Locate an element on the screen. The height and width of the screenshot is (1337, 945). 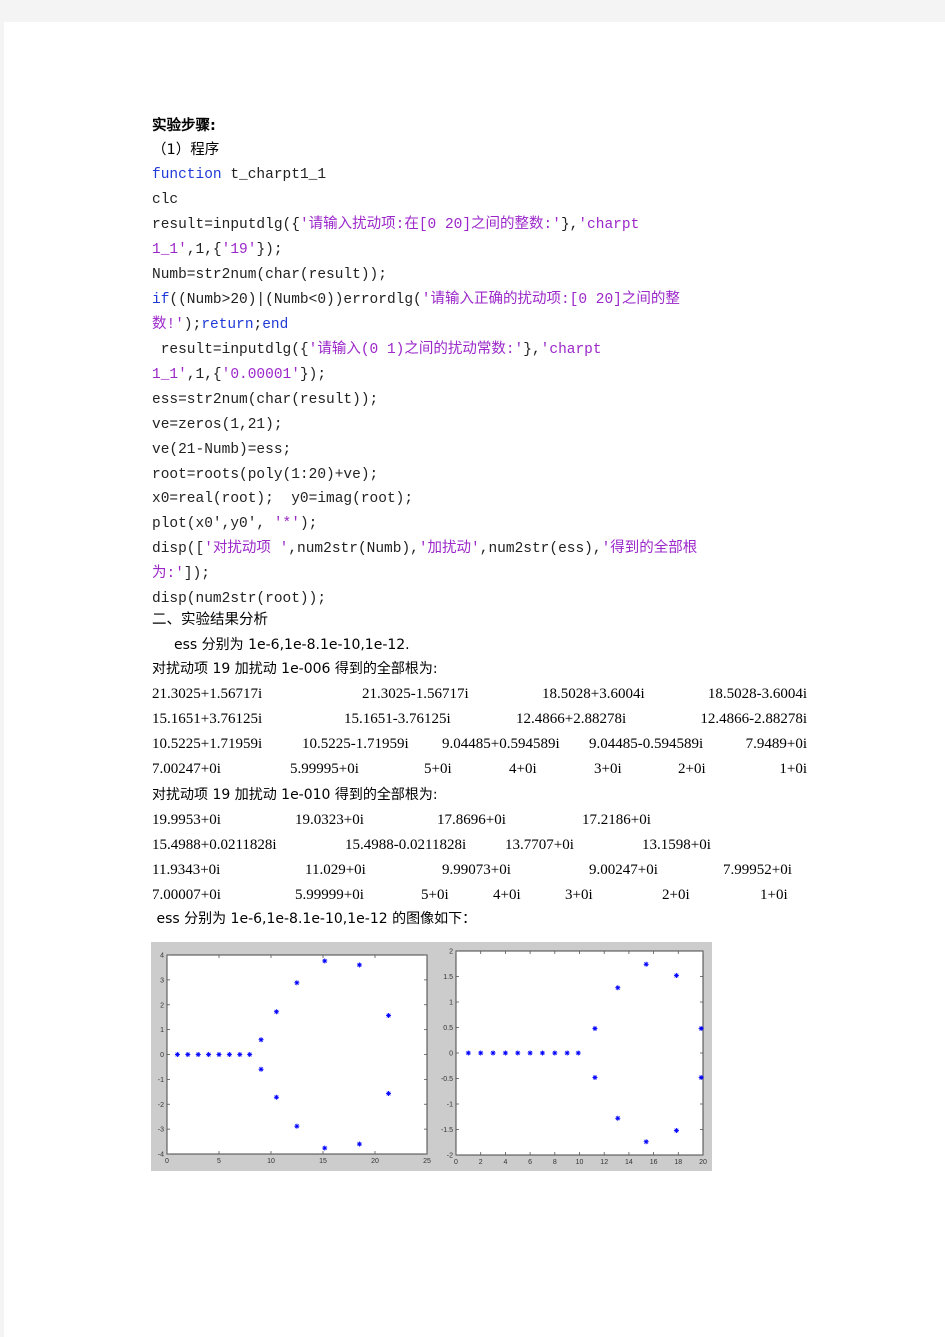
code-line: disp(num2str(root)); is located at coordinates (239, 599).